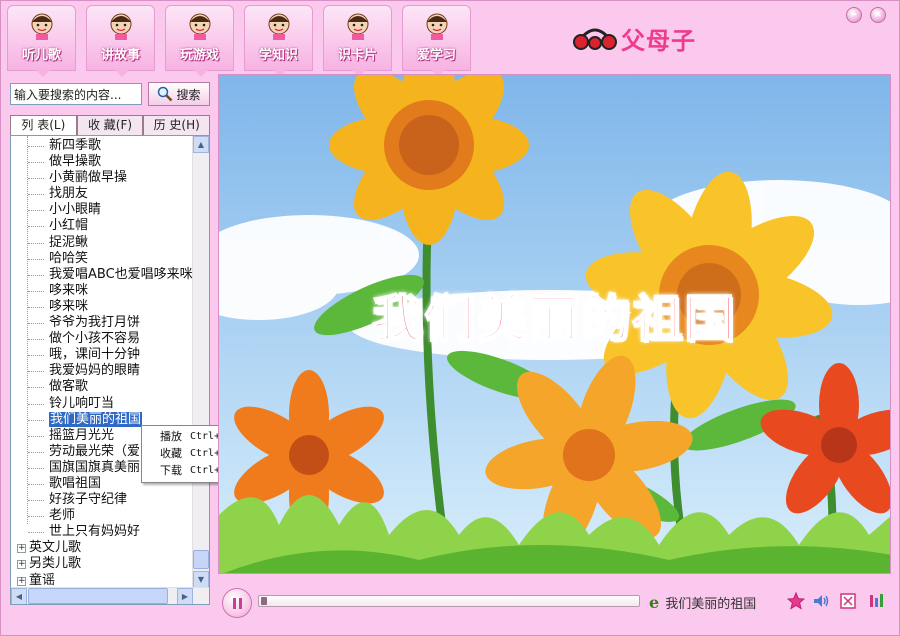 This screenshot has width=900, height=636. What do you see at coordinates (185, 596) in the screenshot?
I see `scroll-right-button: ▶` at bounding box center [185, 596].